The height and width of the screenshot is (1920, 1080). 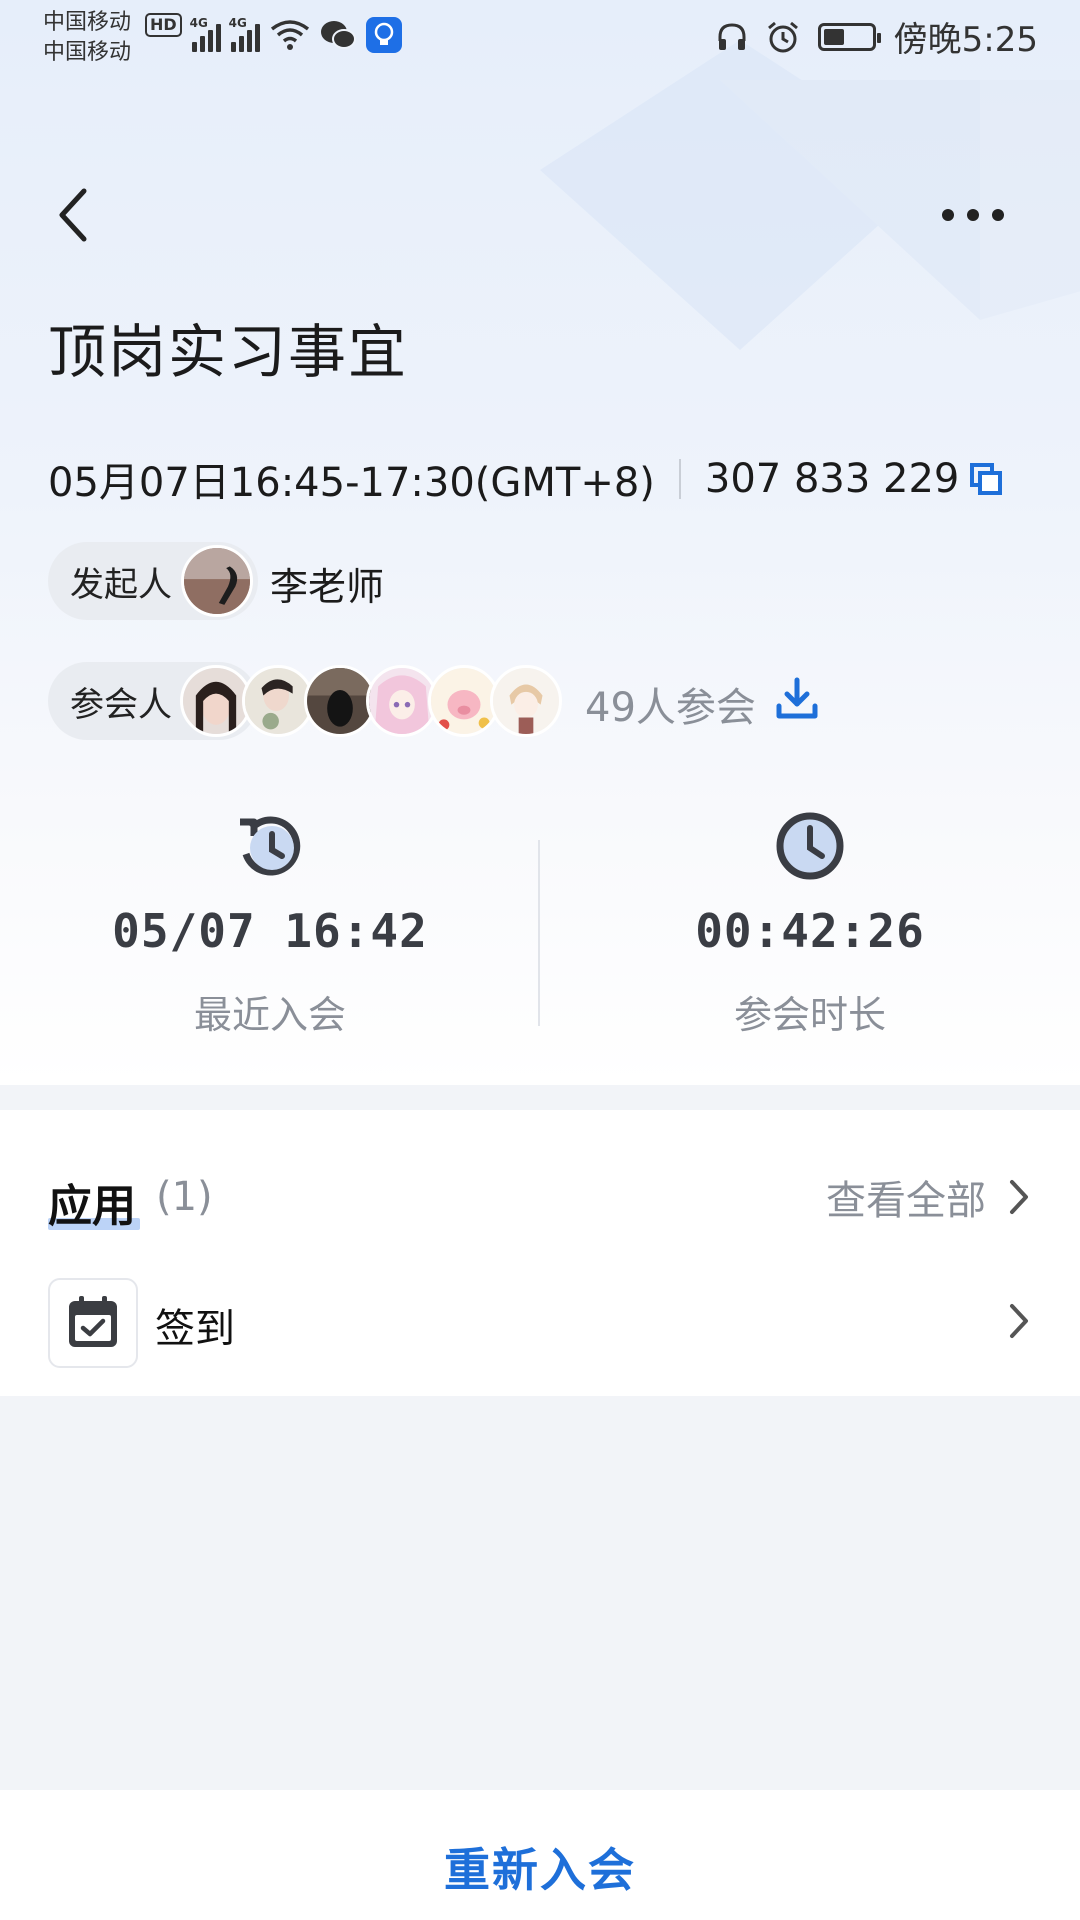 I want to click on carrier-1: 中国移动, so click(x=87, y=22).